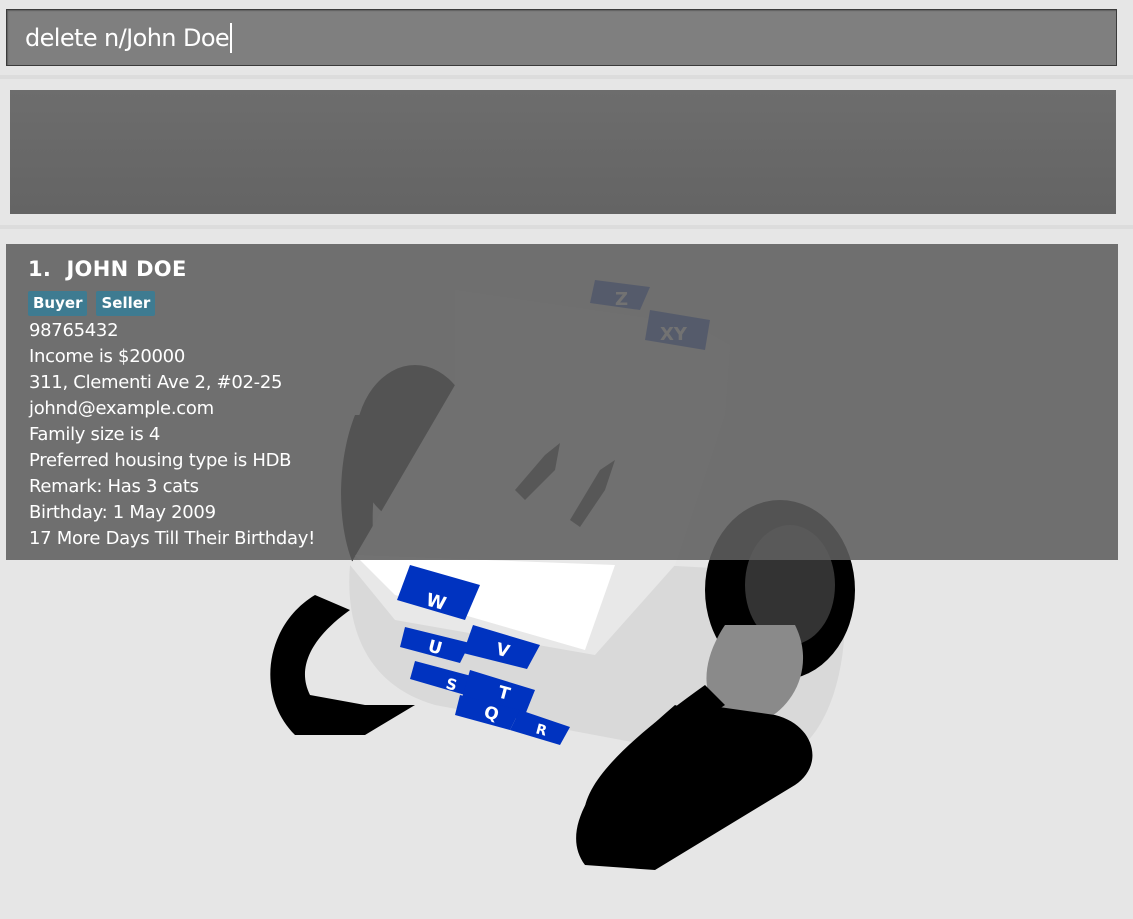 This screenshot has height=919, width=1133. What do you see at coordinates (231, 38) in the screenshot?
I see `text-caret` at bounding box center [231, 38].